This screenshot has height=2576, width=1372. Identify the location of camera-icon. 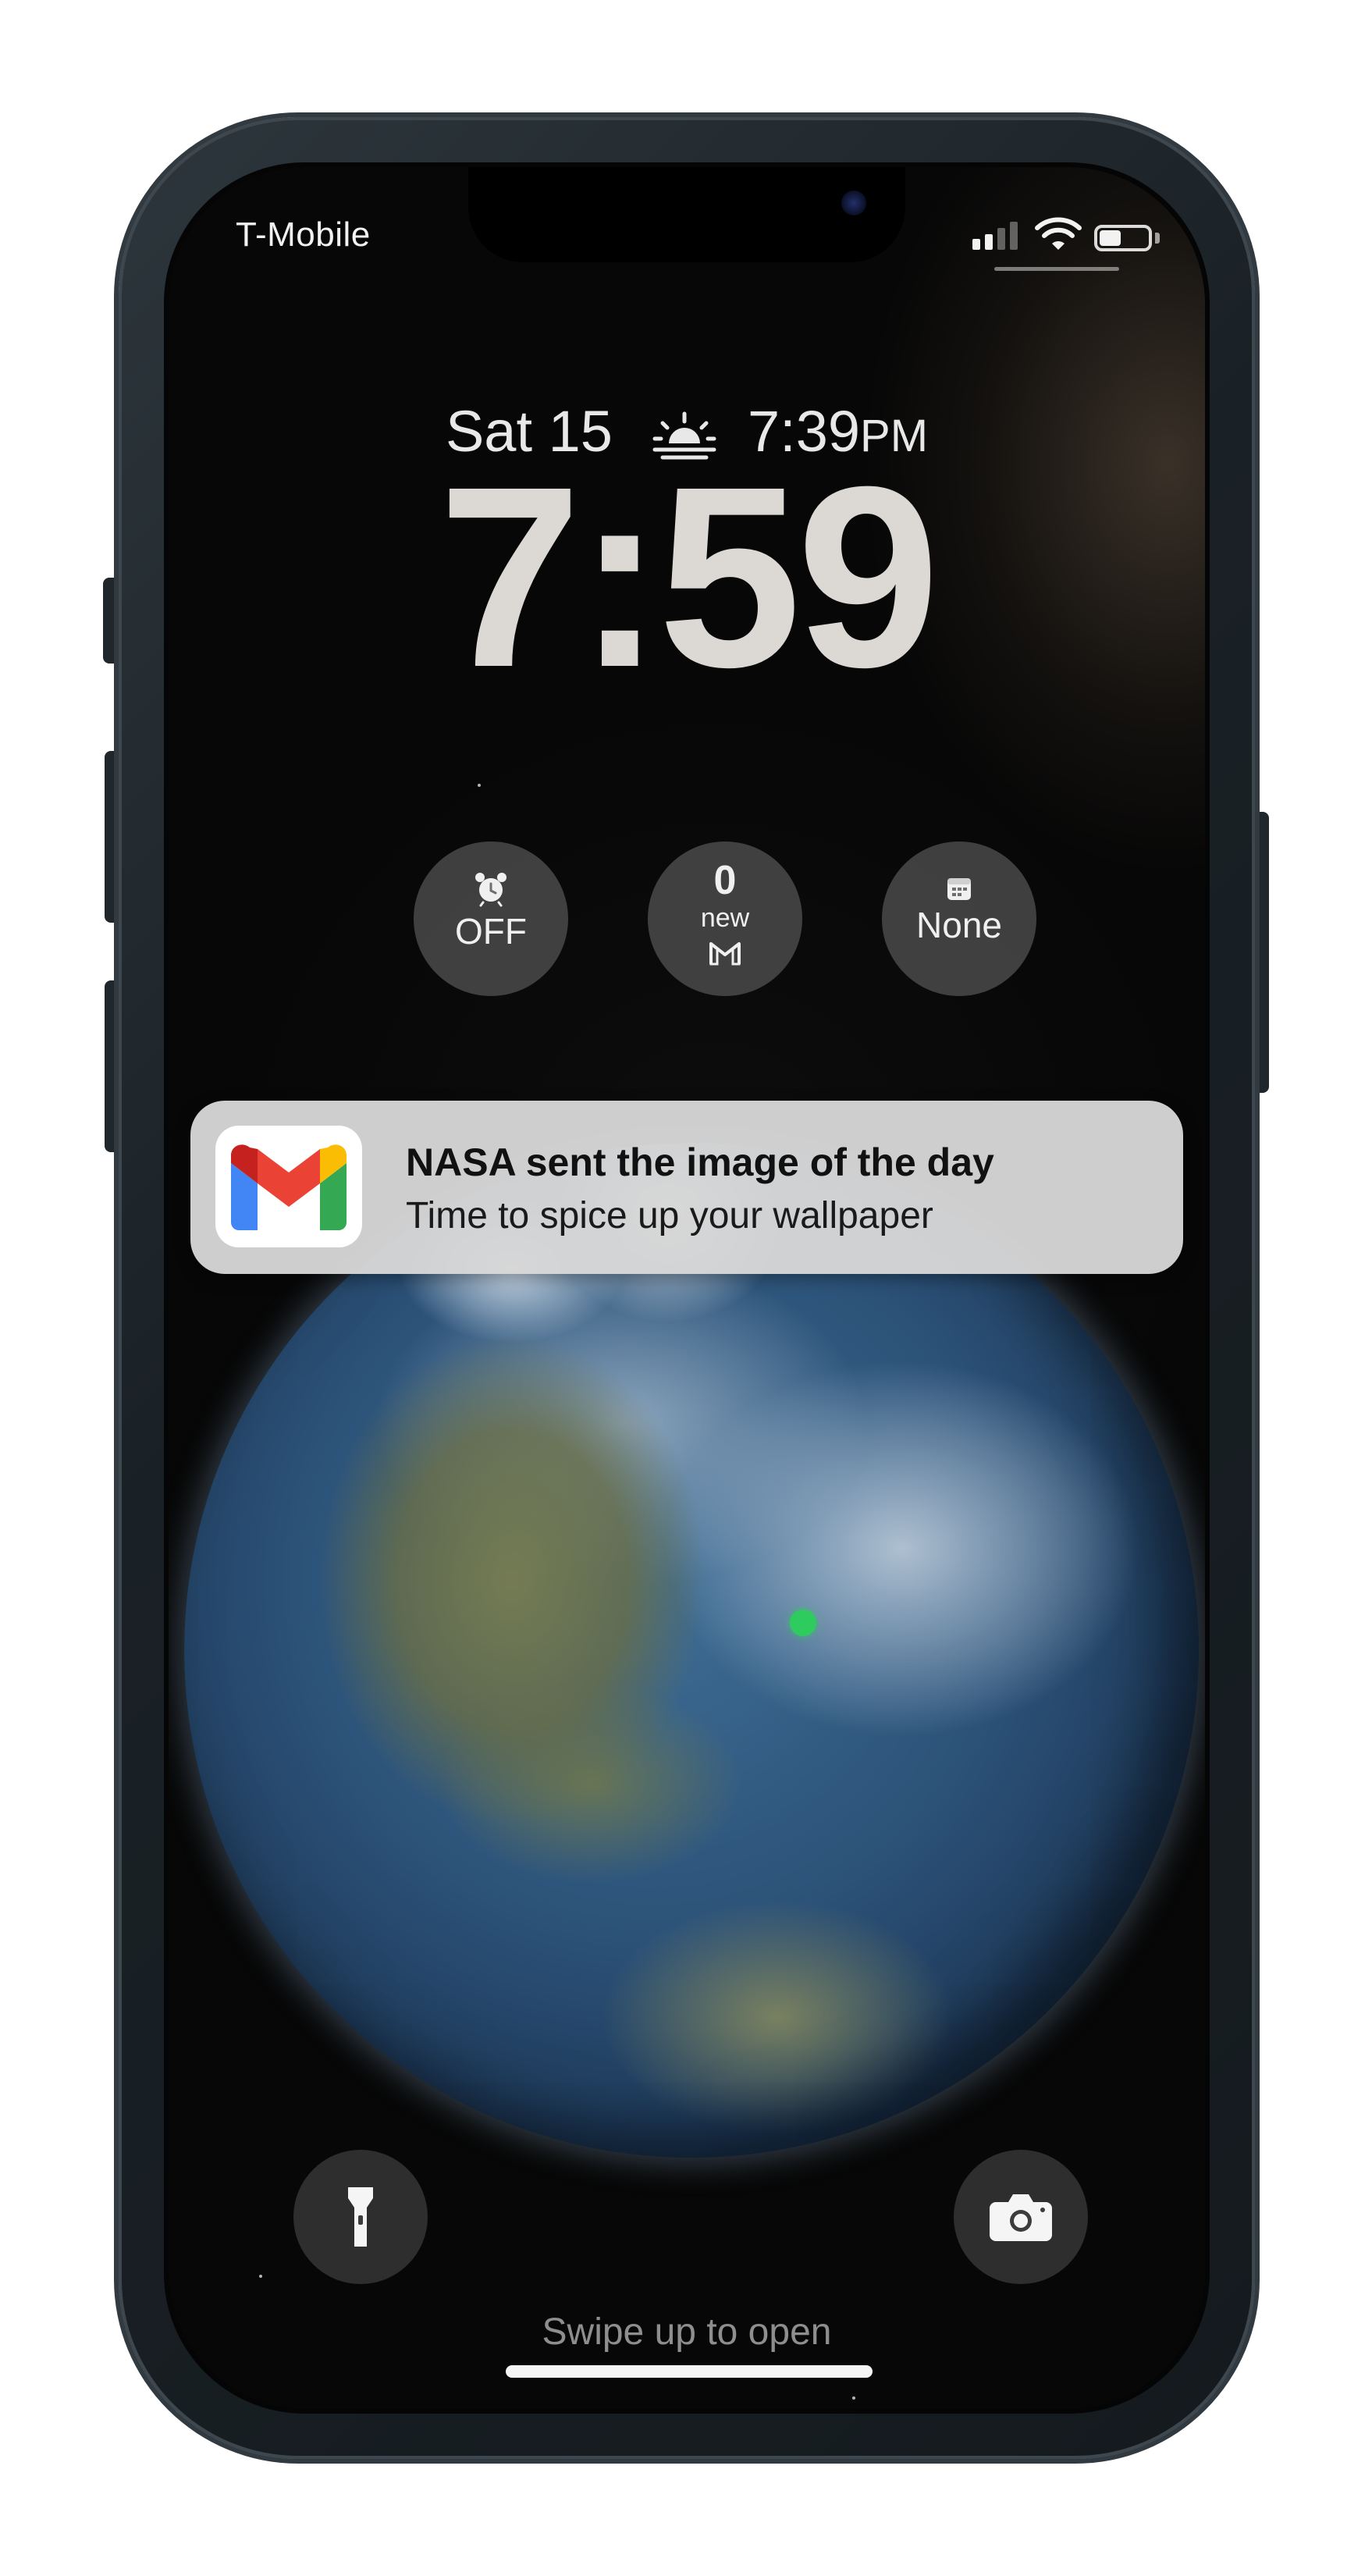
(1021, 2217).